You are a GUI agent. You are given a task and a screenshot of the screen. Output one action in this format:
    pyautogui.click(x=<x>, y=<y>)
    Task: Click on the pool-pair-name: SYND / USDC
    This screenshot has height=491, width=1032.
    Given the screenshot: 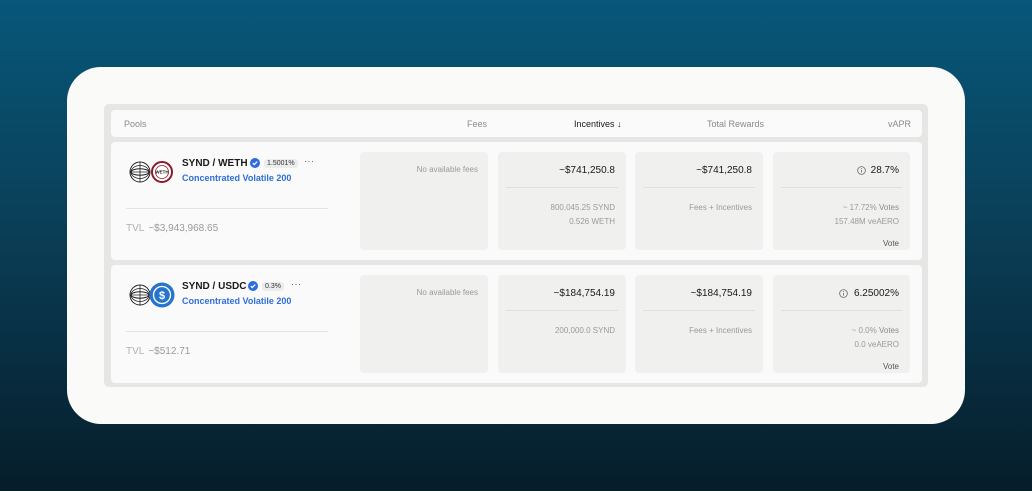 What is the action you would take?
    pyautogui.click(x=214, y=286)
    